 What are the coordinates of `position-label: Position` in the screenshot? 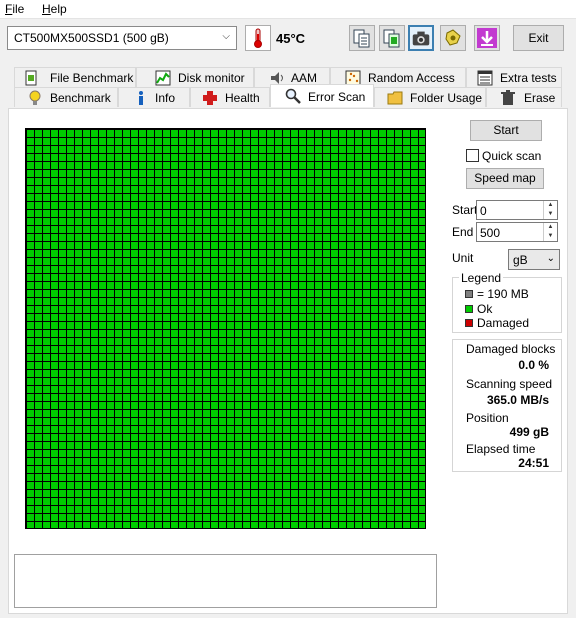 It's located at (487, 418).